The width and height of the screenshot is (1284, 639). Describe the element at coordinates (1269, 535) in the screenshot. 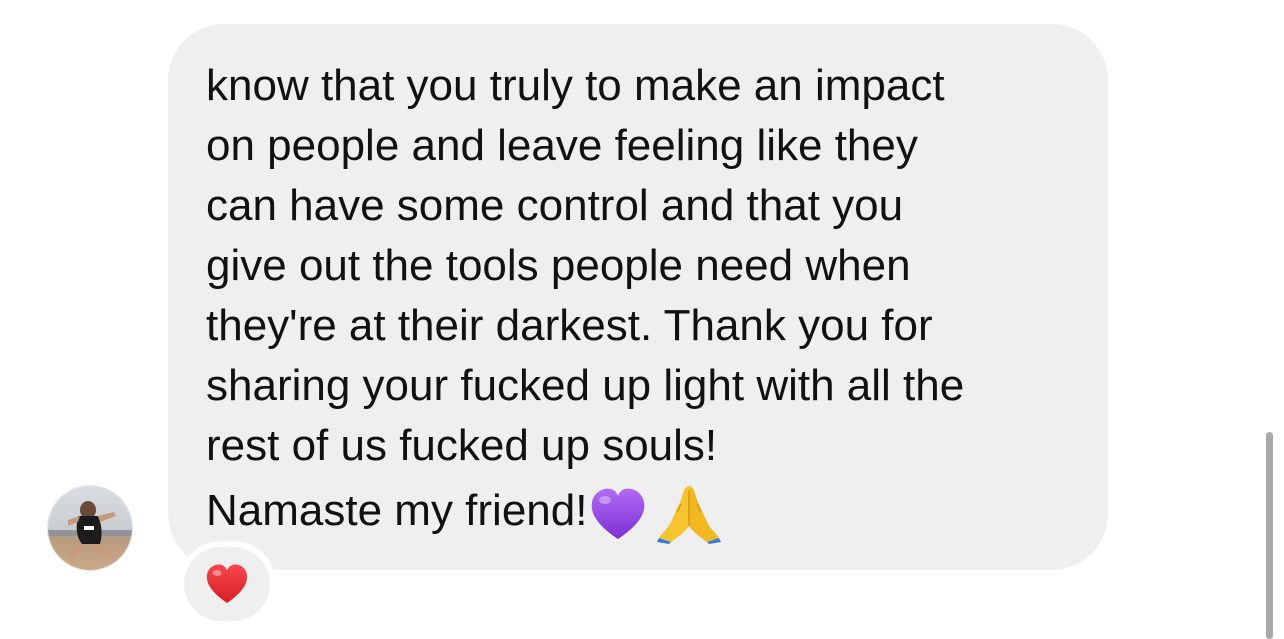

I see `scrollbar-thumb` at that location.